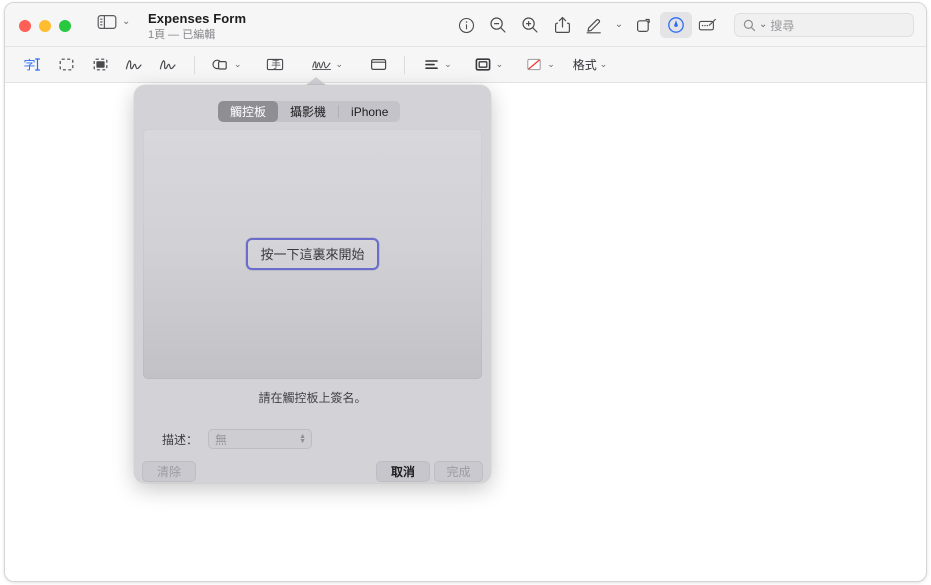  I want to click on text-box-icon: 手, so click(275, 65).